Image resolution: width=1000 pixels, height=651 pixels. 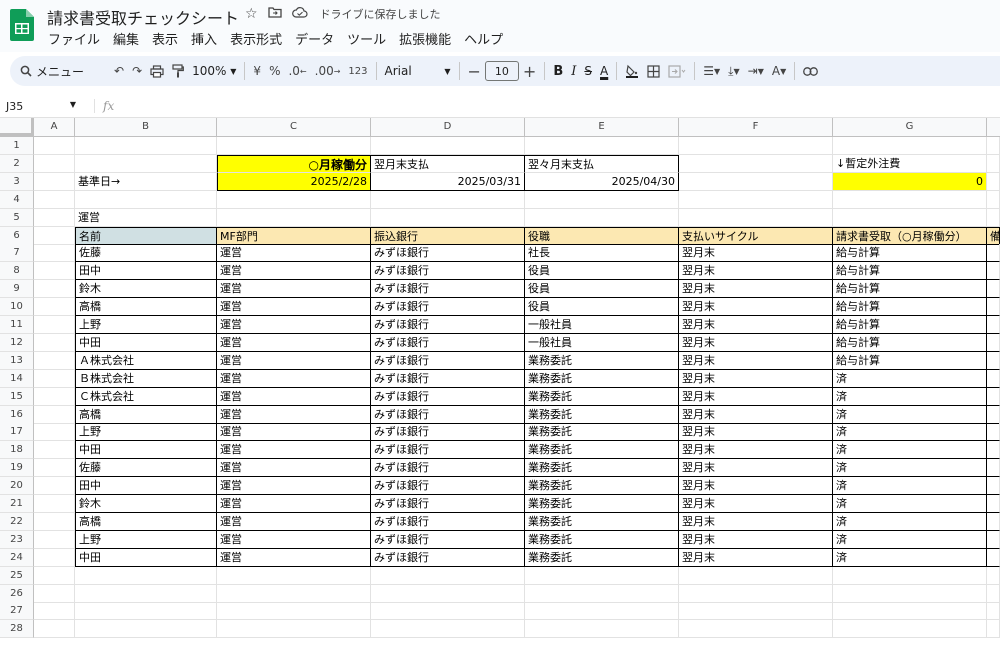 I want to click on cell-g5, so click(x=910, y=217).